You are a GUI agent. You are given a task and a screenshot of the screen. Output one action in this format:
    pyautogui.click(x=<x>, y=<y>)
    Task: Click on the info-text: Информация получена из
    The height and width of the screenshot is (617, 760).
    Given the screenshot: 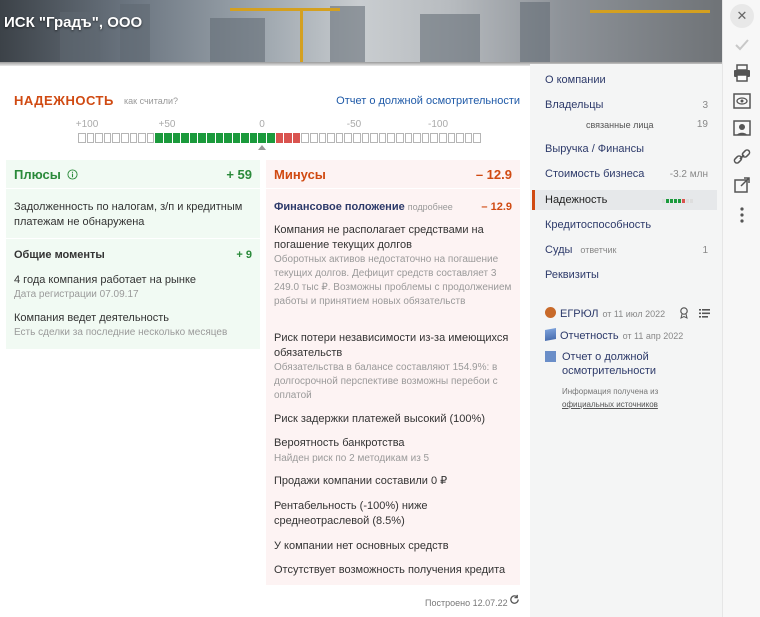 What is the action you would take?
    pyautogui.click(x=610, y=391)
    